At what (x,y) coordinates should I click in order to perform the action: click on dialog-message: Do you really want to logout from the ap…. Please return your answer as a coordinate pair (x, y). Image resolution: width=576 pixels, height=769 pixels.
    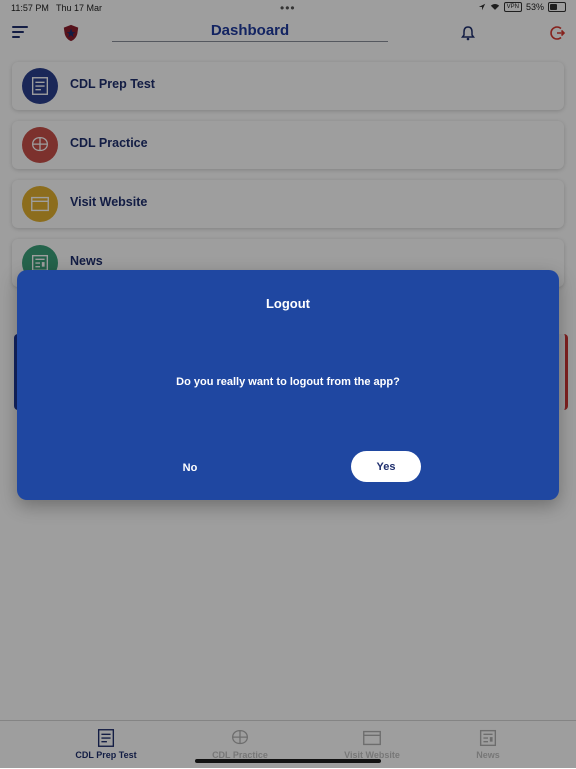
    Looking at the image, I should click on (288, 382).